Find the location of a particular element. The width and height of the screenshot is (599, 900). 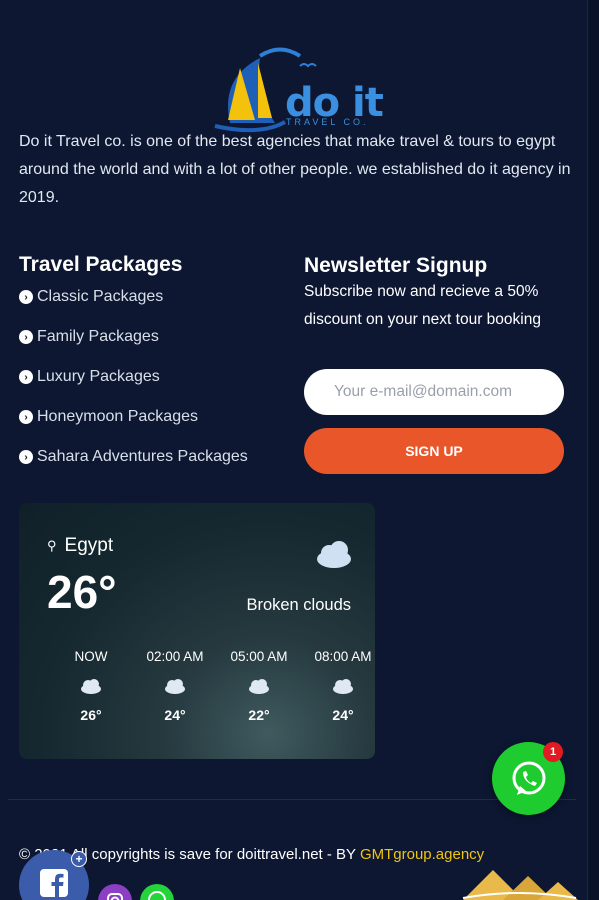

plus-icon: + is located at coordinates (79, 859).